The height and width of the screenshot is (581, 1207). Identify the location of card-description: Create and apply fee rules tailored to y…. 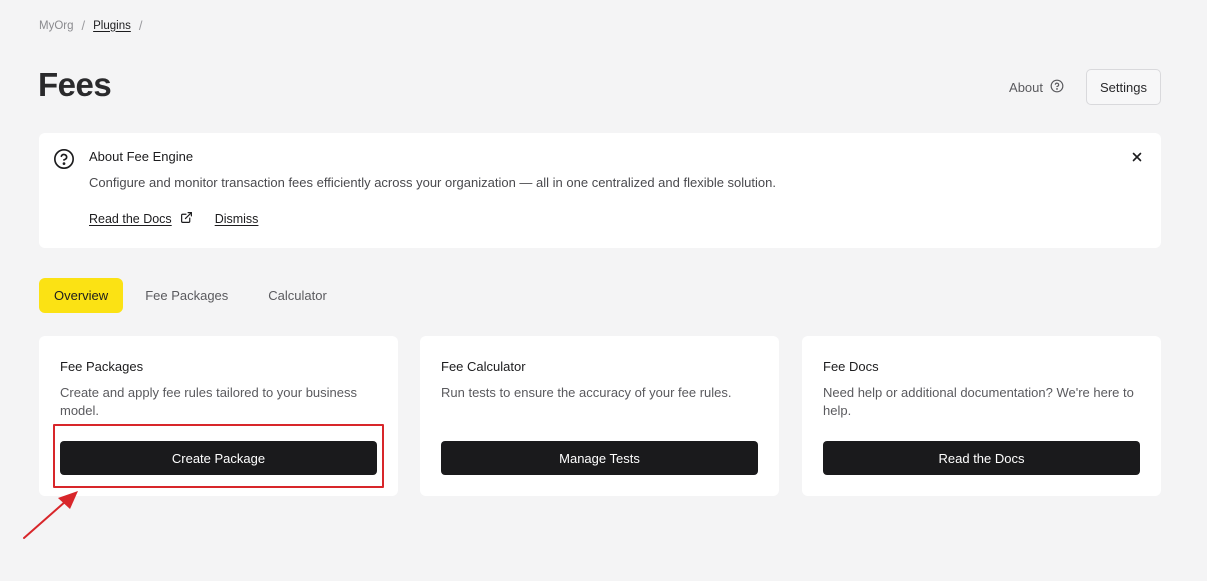
(209, 401).